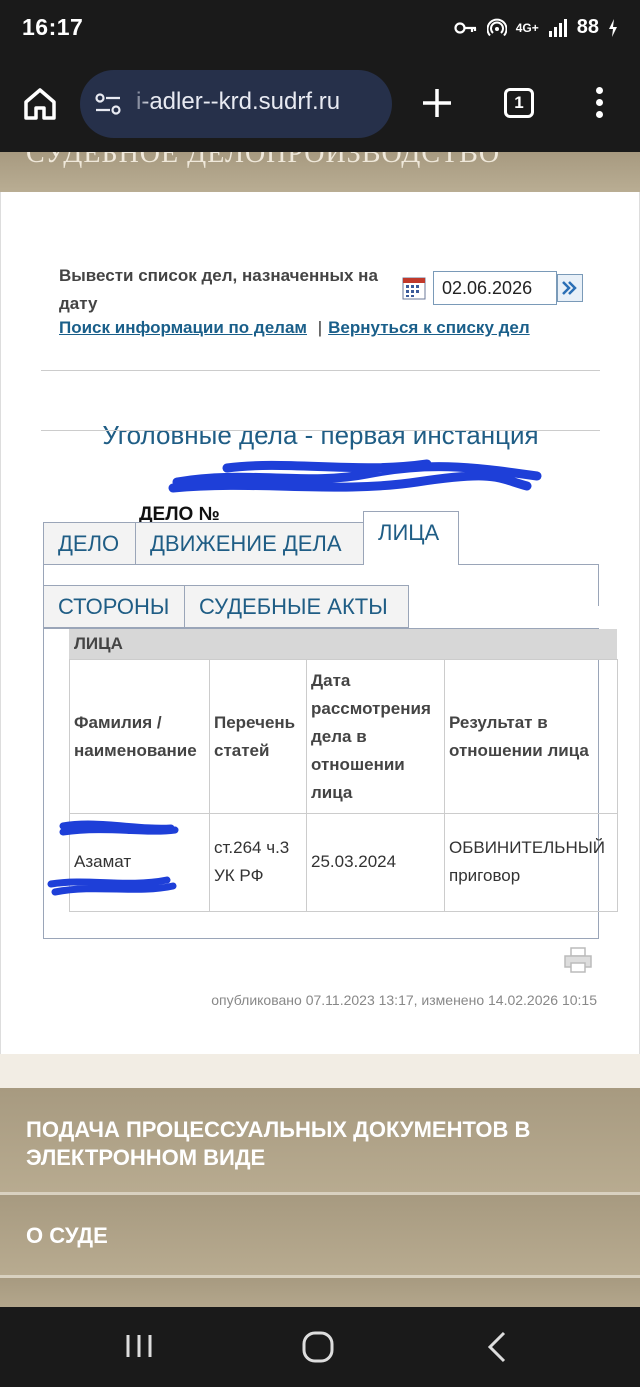 The width and height of the screenshot is (640, 1387). Describe the element at coordinates (320, 435) in the screenshot. I see `section-title: Уголовные дела - первая инстанция` at that location.